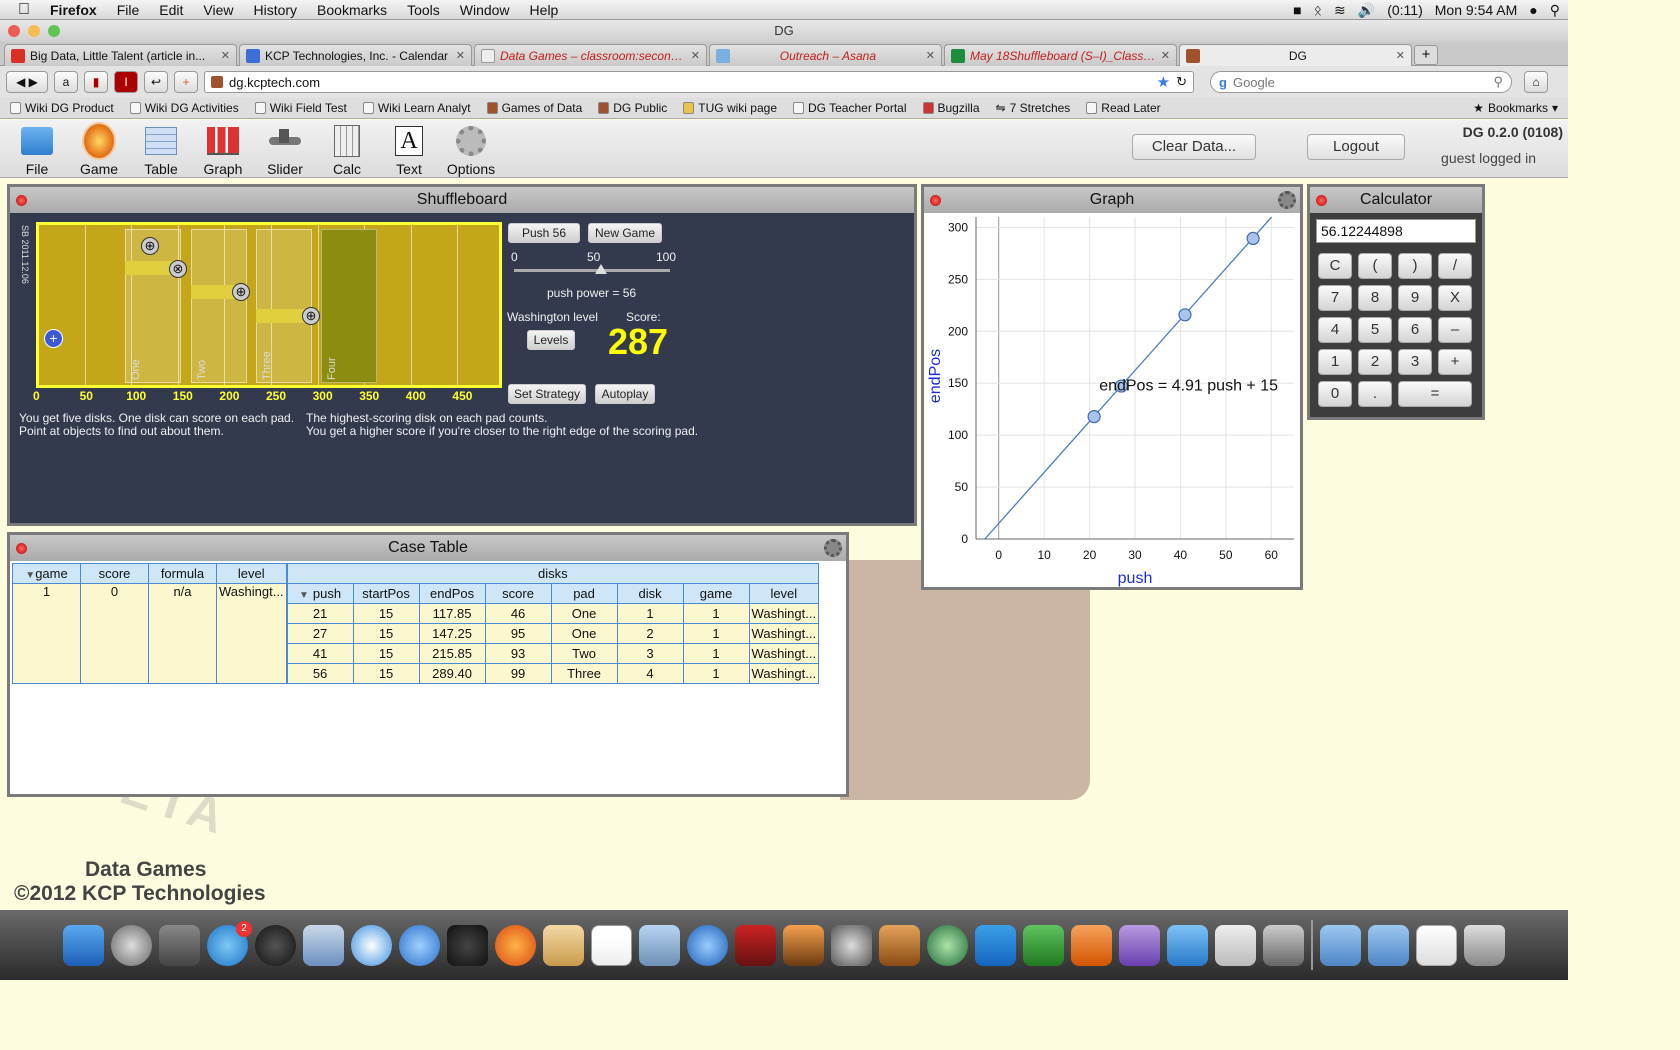  What do you see at coordinates (699, 82) in the screenshot?
I see `url-bar: dg.kcptech.com ★ ↻` at bounding box center [699, 82].